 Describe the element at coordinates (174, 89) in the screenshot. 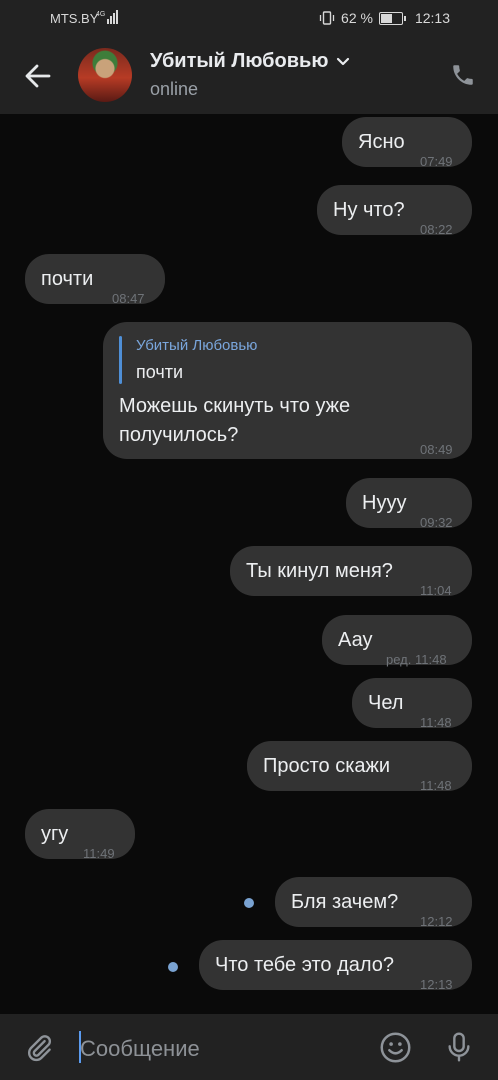

I see `contact-status: online` at that location.